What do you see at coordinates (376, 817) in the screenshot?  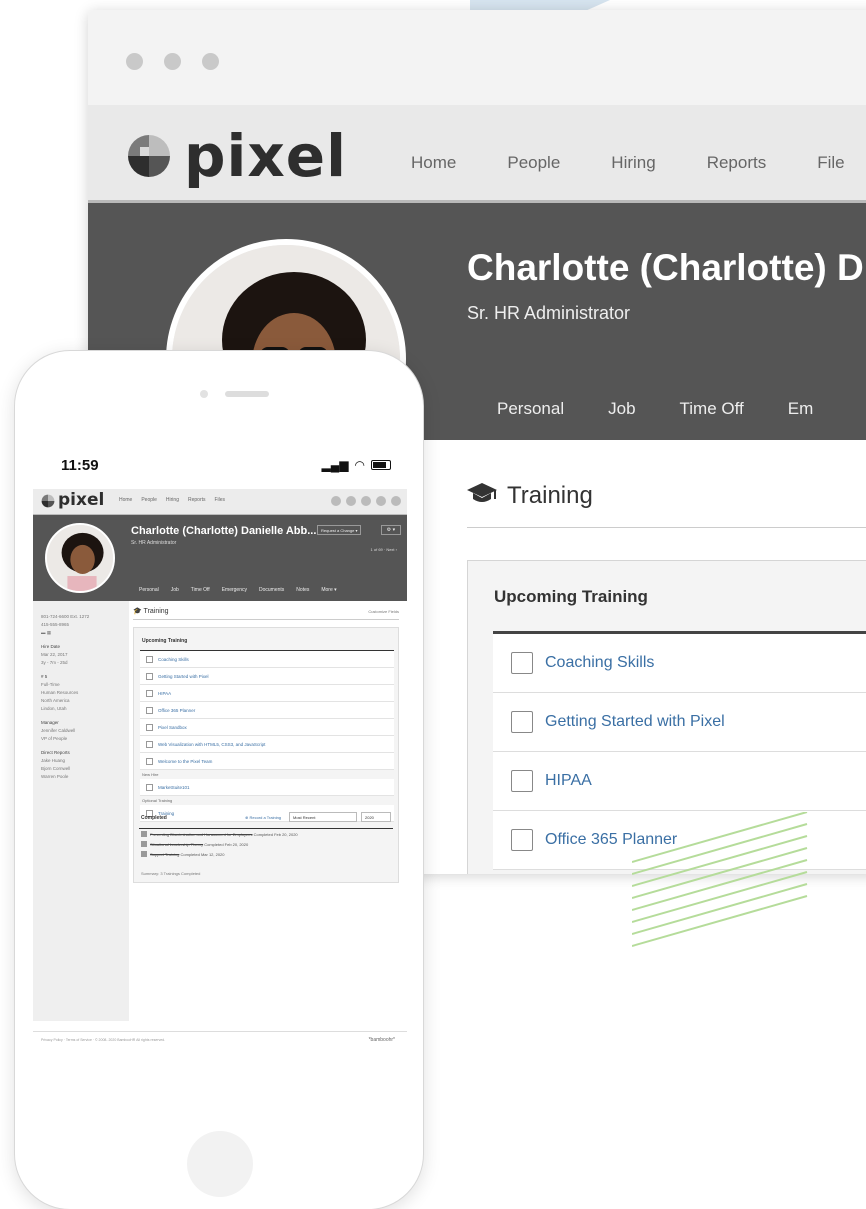 I see `year-select: 2020` at bounding box center [376, 817].